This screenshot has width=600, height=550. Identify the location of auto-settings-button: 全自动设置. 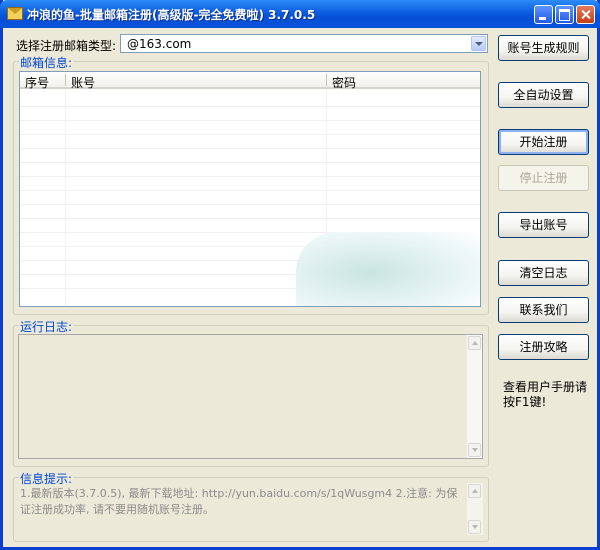
(543, 95).